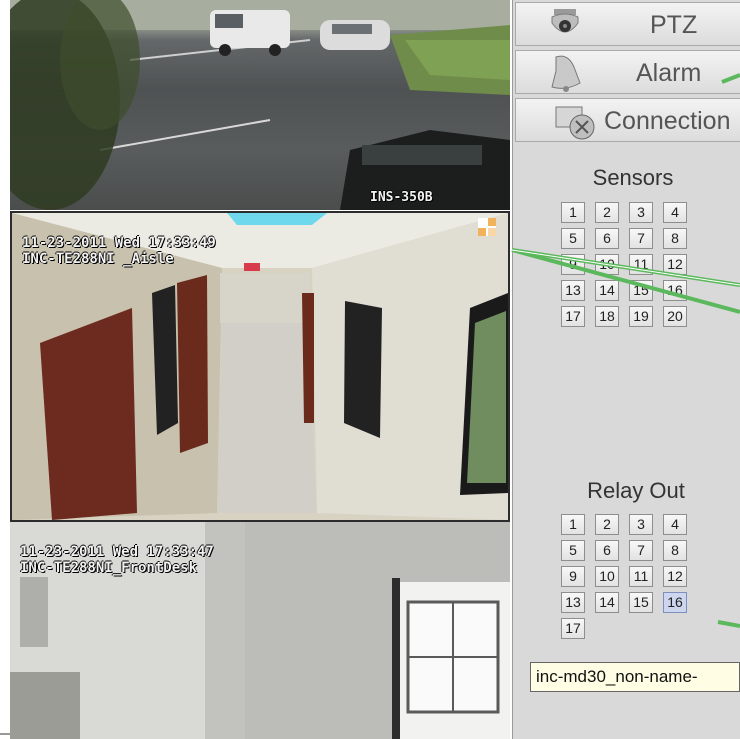 The width and height of the screenshot is (740, 739). I want to click on sensor-15-button: 15, so click(641, 290).